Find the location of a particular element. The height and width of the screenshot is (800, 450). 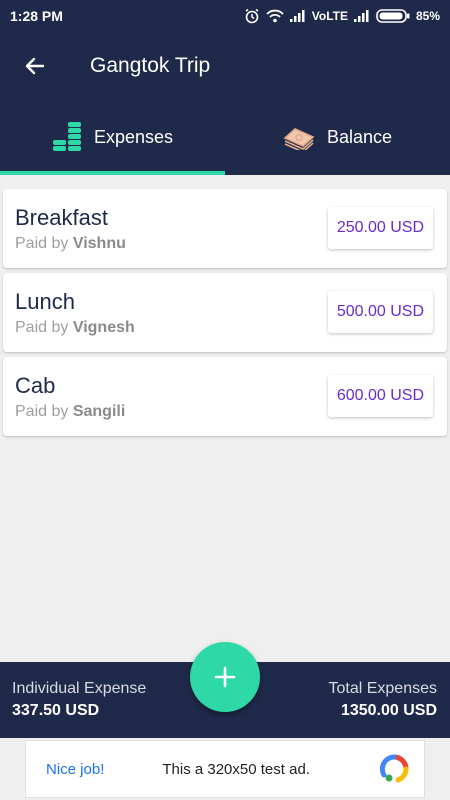

alarm-icon is located at coordinates (252, 16).